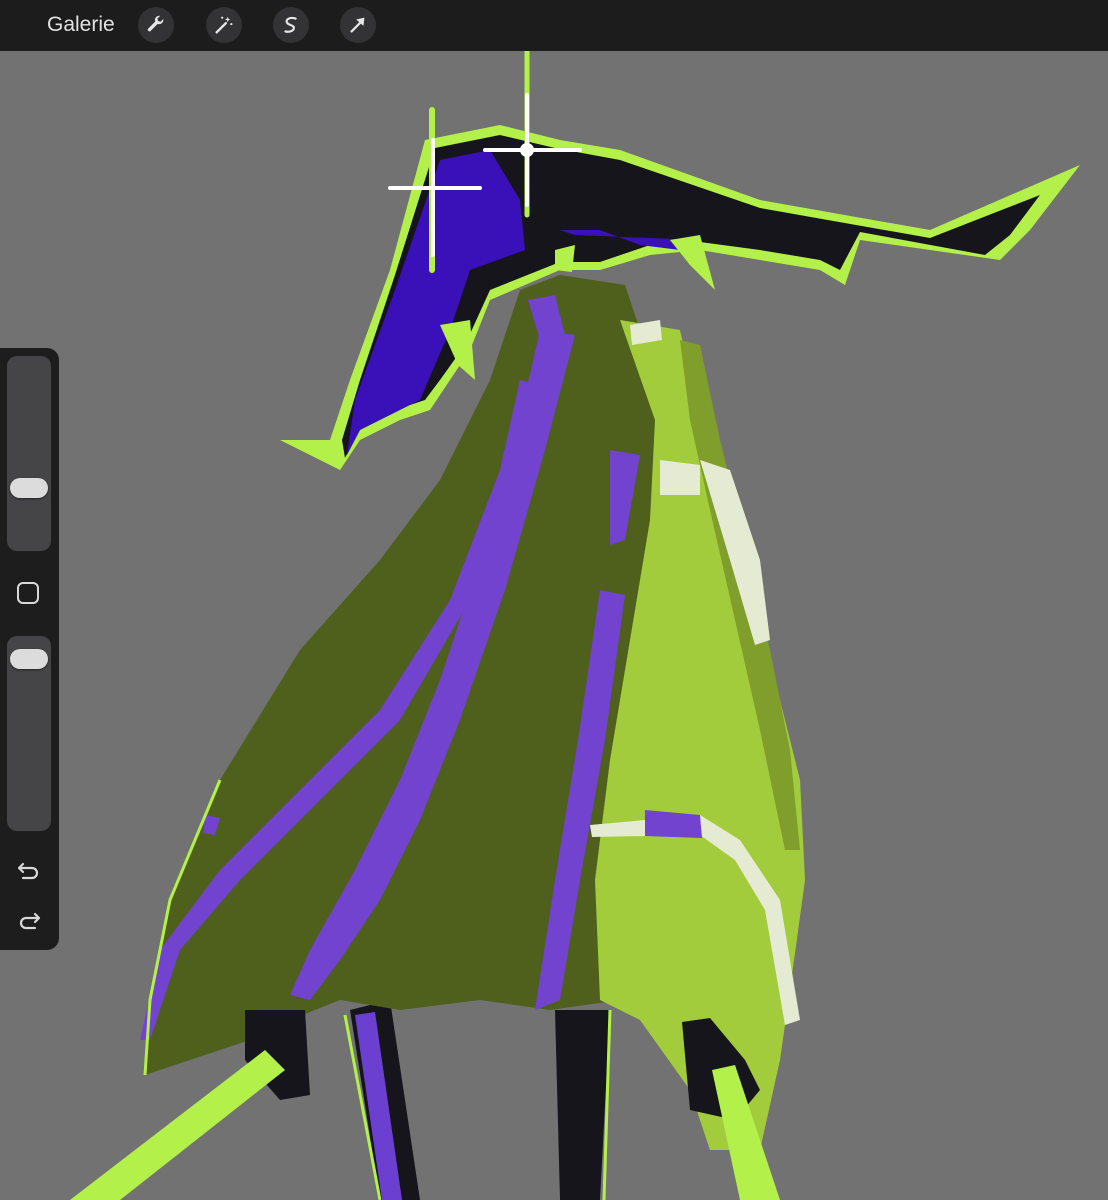 This screenshot has height=1200, width=1108. I want to click on transform-button, so click(358, 25).